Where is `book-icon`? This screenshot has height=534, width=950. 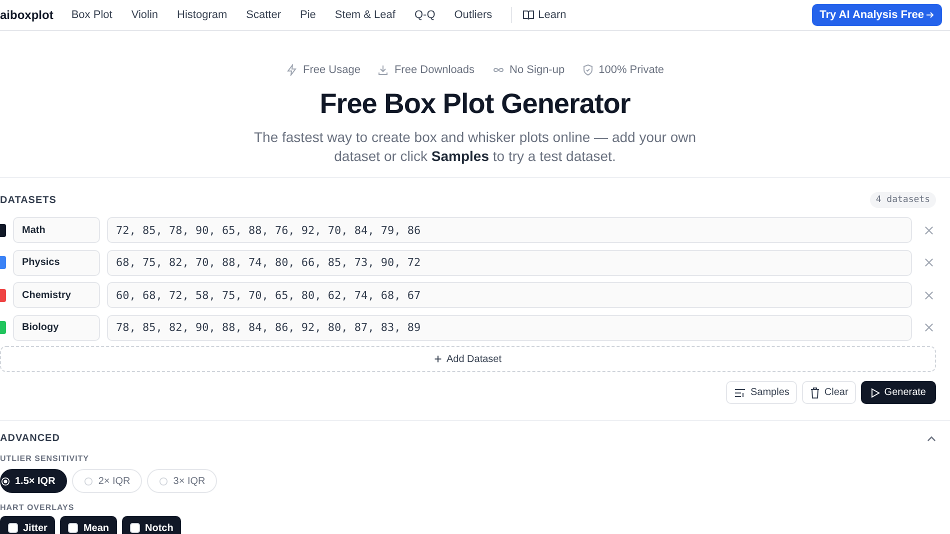 book-icon is located at coordinates (528, 15).